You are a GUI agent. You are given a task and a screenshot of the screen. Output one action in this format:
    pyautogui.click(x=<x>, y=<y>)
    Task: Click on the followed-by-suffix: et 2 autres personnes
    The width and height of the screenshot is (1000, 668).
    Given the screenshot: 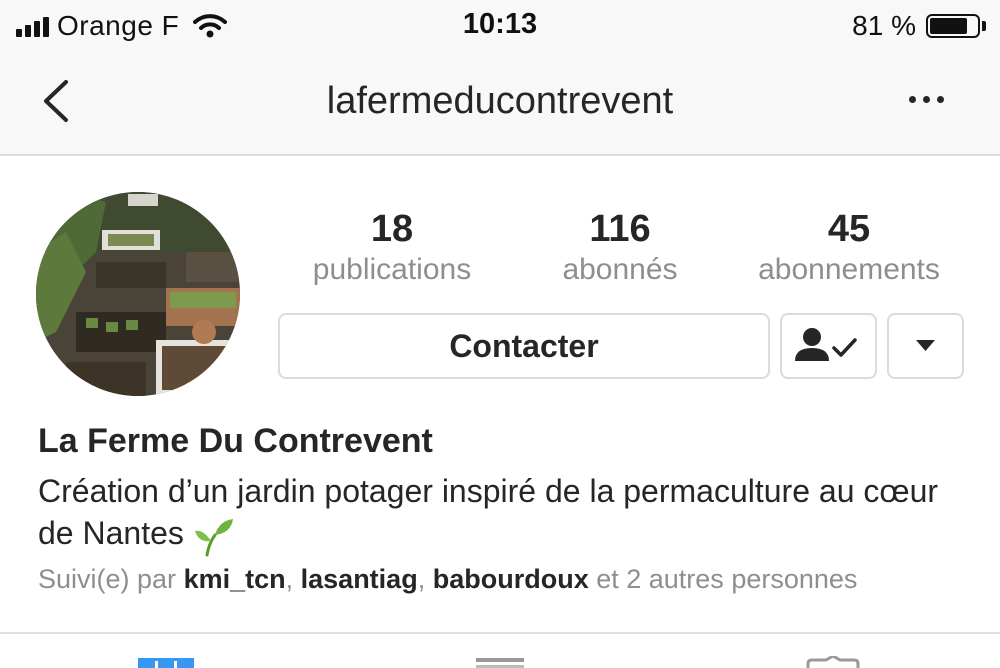 What is the action you would take?
    pyautogui.click(x=727, y=579)
    